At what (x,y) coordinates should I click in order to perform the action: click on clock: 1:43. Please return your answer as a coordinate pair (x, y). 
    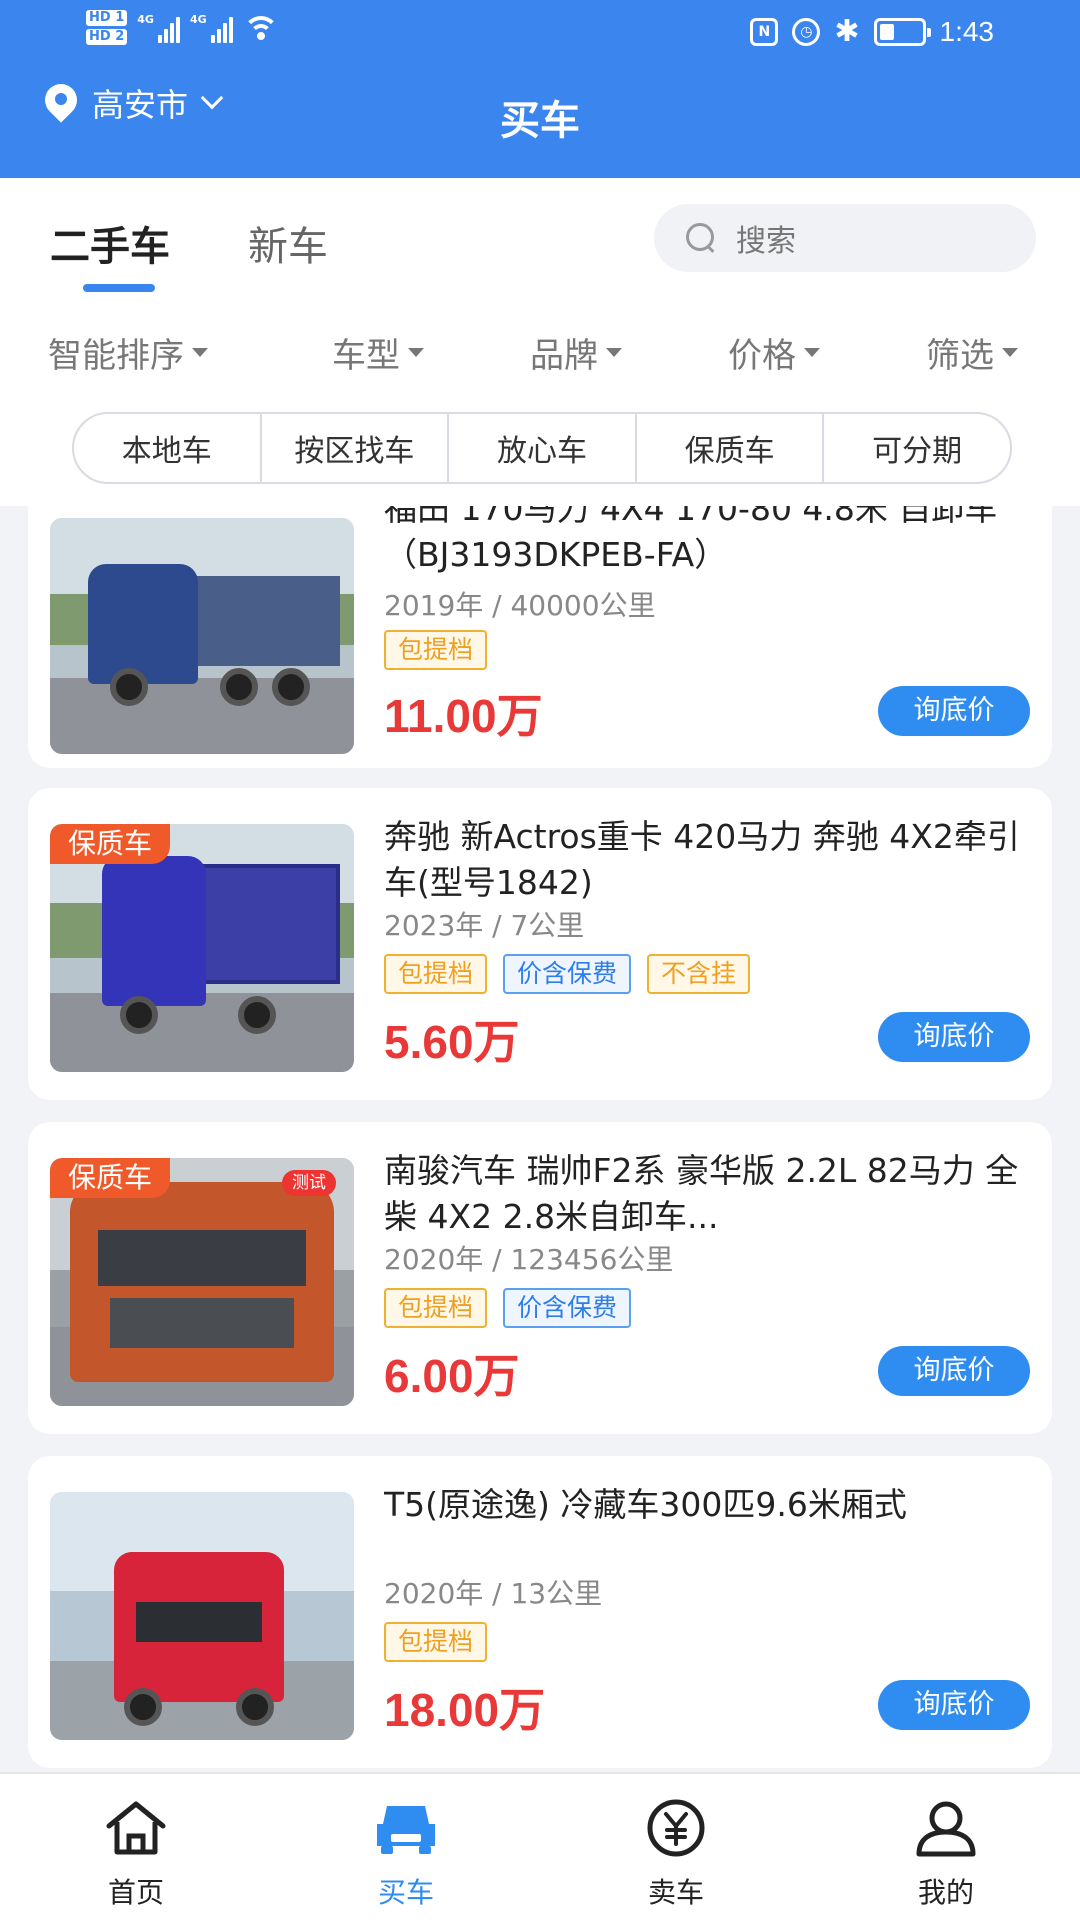
    Looking at the image, I should click on (967, 31).